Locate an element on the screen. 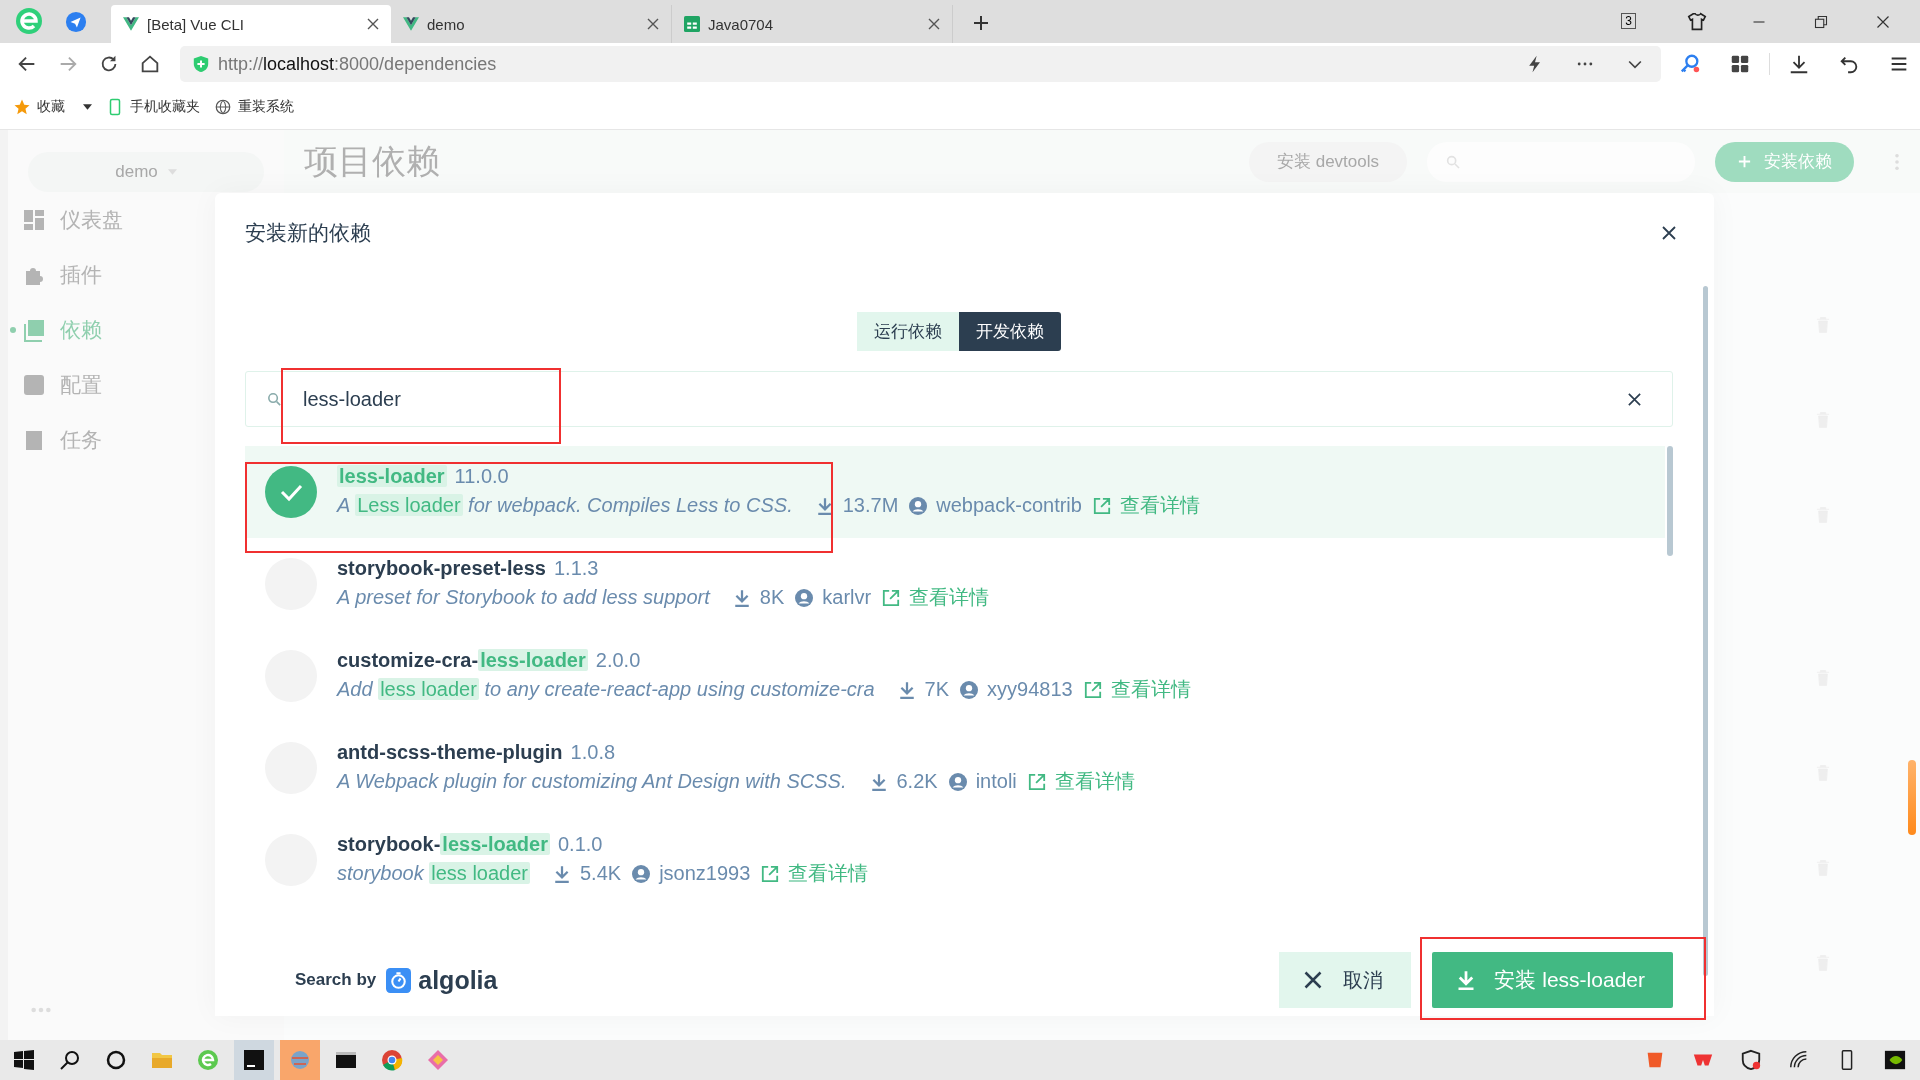 This screenshot has height=1080, width=1920. package-version: 11.0.0 is located at coordinates (481, 476).